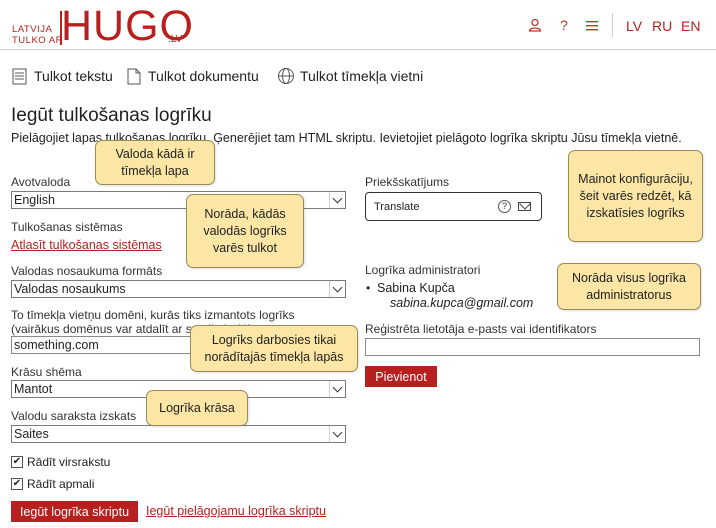 The image size is (716, 528). Describe the element at coordinates (535, 25) in the screenshot. I see `user-icon` at that location.